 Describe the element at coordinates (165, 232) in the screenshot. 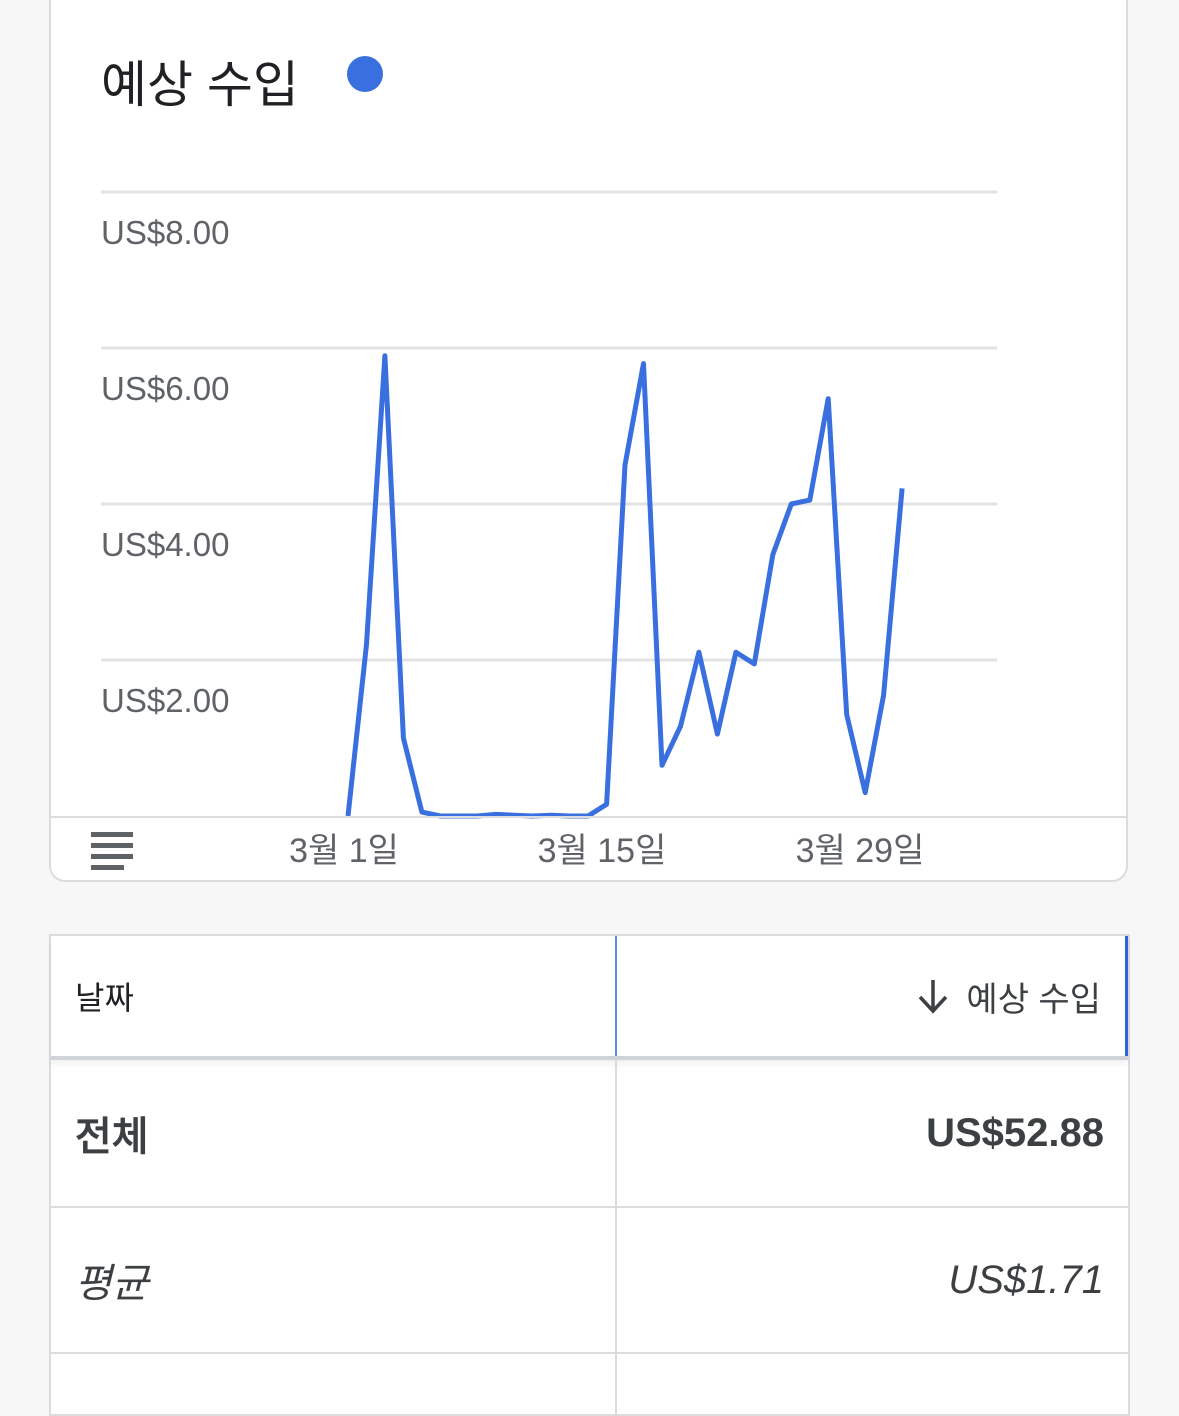

I see `y-tick-label: US$8.00` at that location.